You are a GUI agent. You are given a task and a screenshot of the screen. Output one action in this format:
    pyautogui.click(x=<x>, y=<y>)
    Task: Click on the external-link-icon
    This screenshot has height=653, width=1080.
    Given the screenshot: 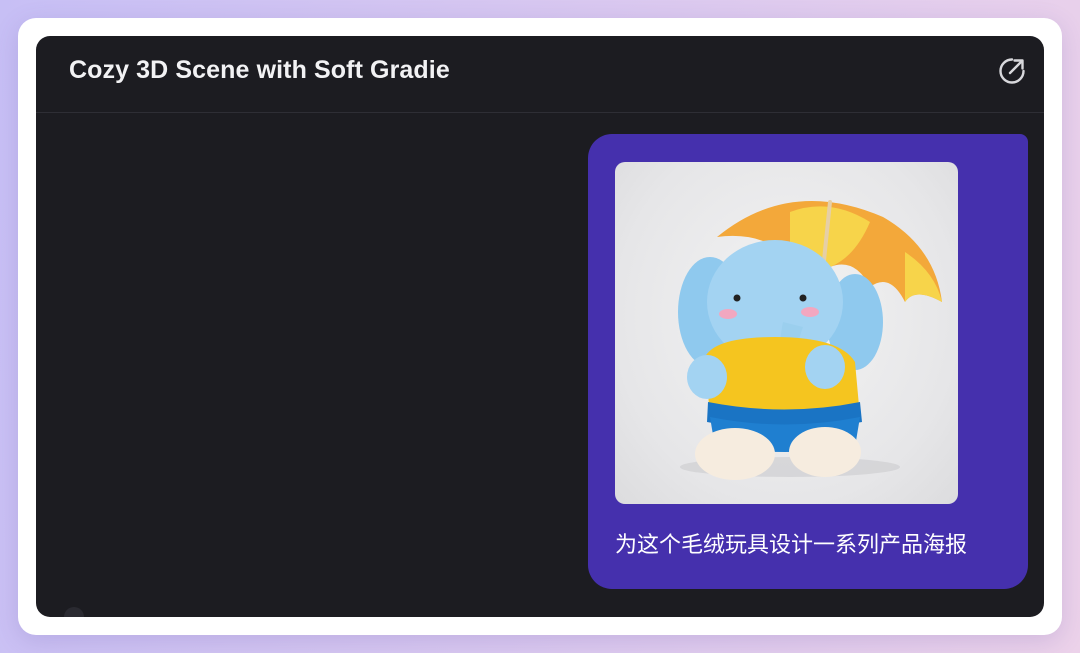 What is the action you would take?
    pyautogui.click(x=1012, y=71)
    